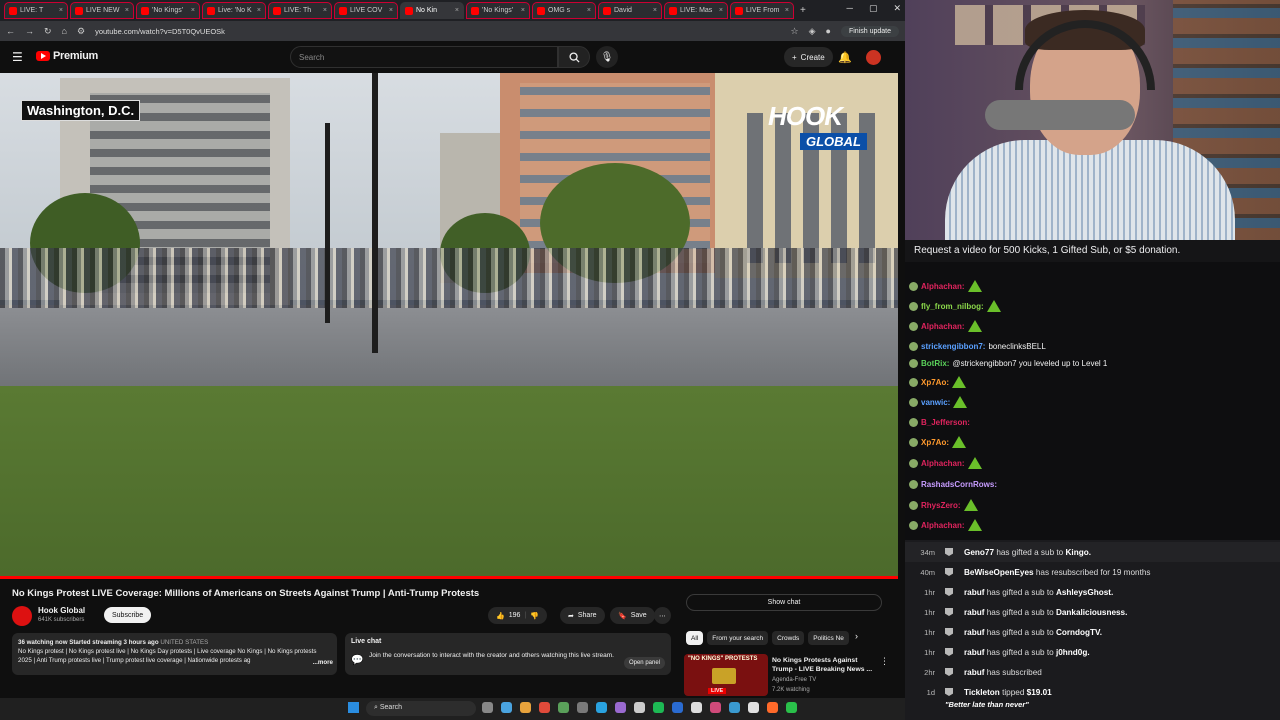 Image resolution: width=1280 pixels, height=720 pixels. I want to click on browser-tab: LIVE NEW ×, so click(102, 10).